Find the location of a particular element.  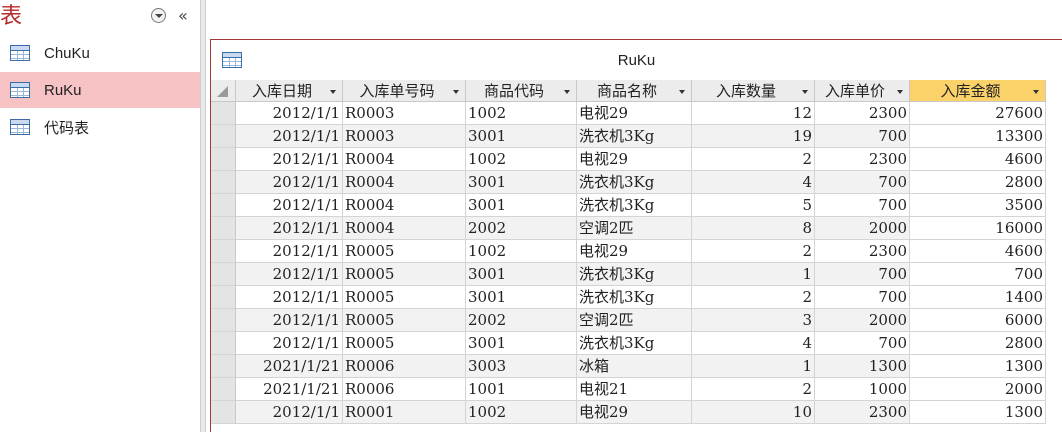

nav-group-title: 表 is located at coordinates (11, 17).